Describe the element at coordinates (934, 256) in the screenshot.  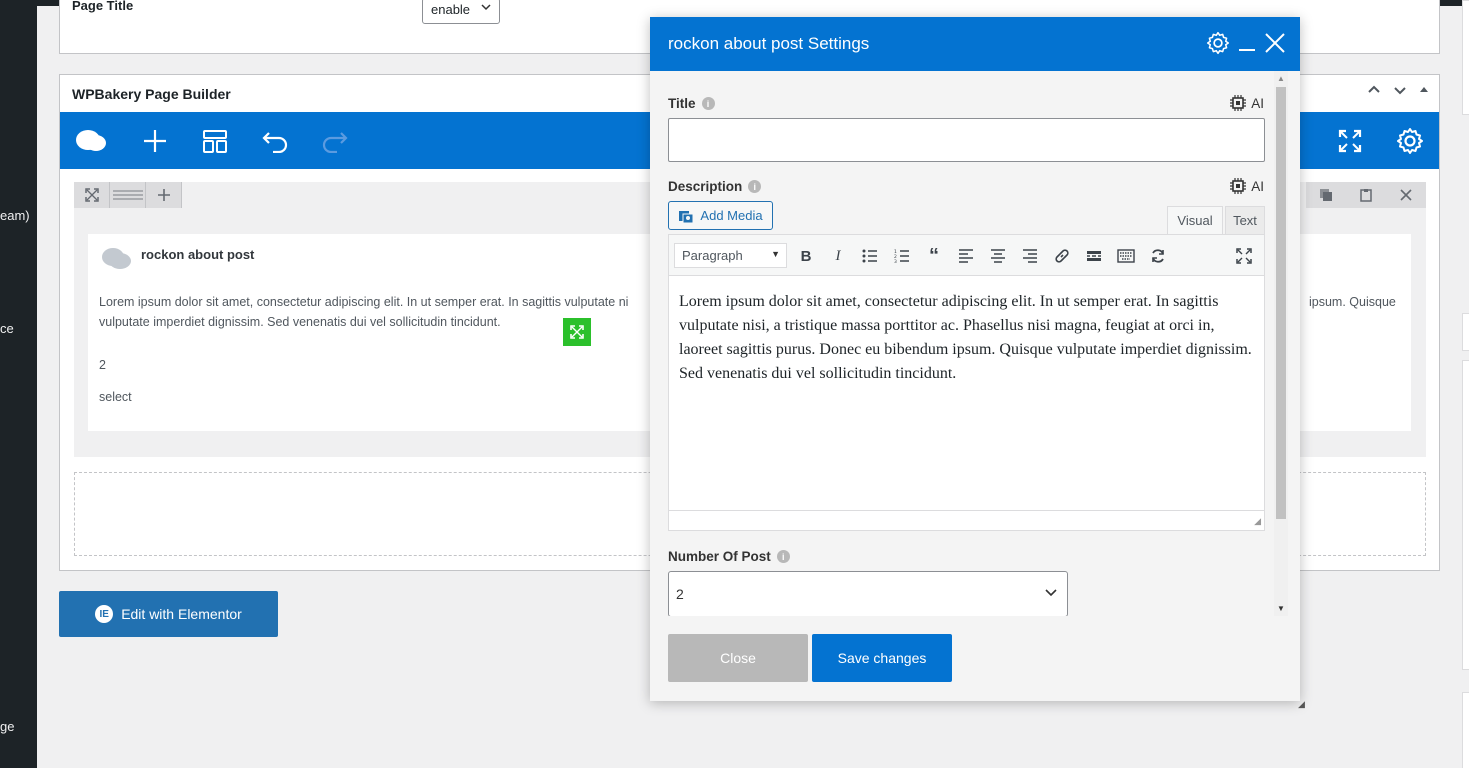
I see `blockquote-icon: “` at that location.